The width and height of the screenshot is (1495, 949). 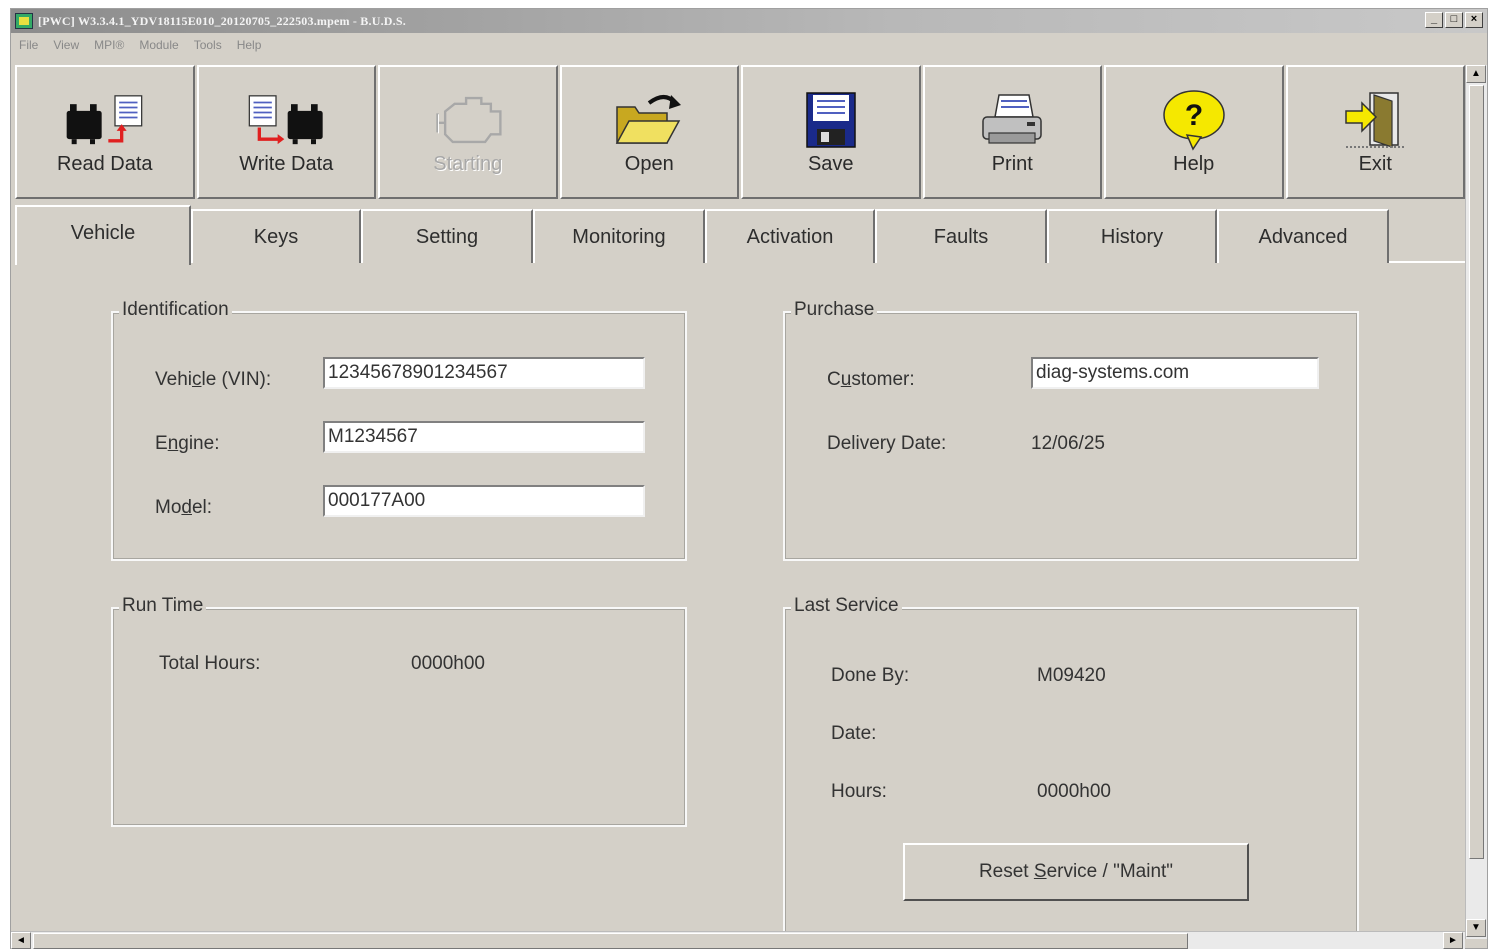 I want to click on exit-button: Exit, so click(x=1375, y=132).